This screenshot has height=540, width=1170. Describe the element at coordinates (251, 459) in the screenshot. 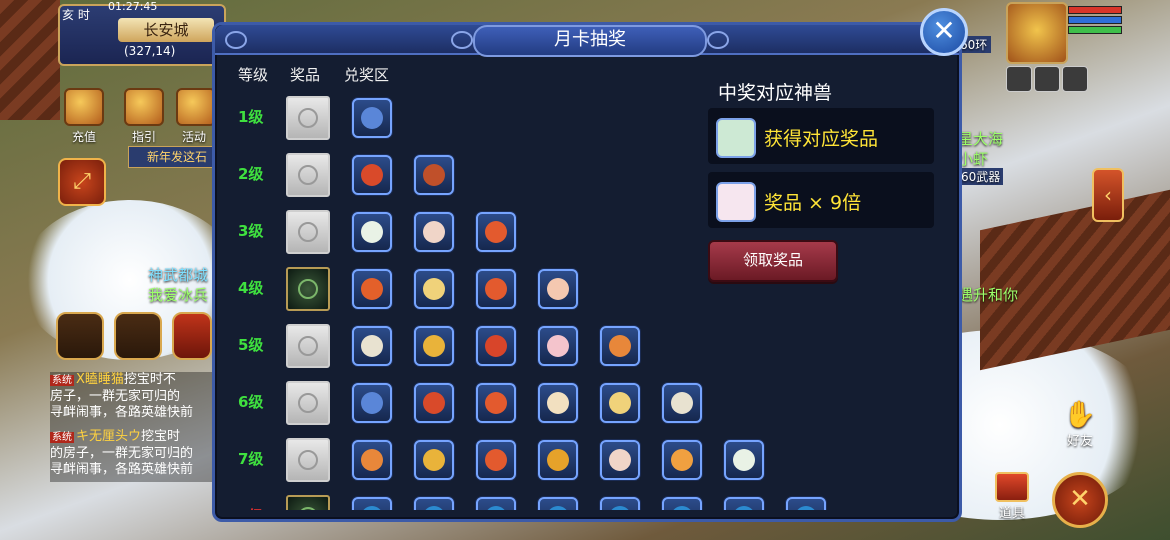

I see `row-level-label: 7级` at that location.